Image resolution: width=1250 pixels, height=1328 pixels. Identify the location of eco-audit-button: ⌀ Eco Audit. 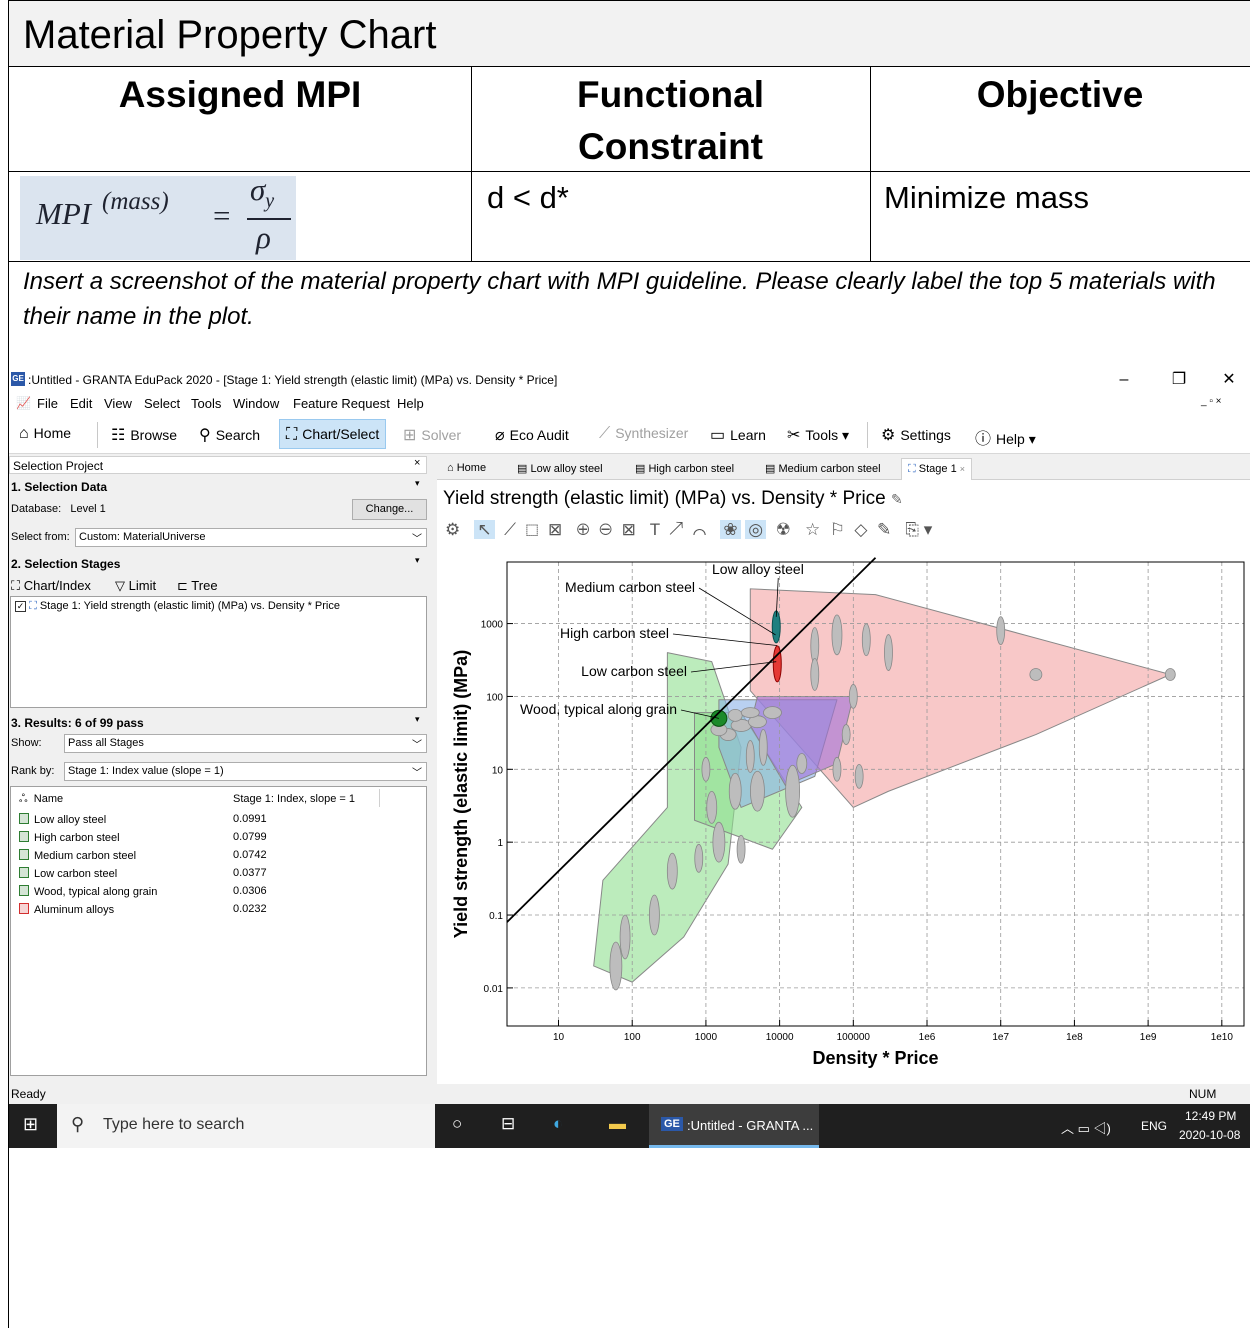
(532, 434).